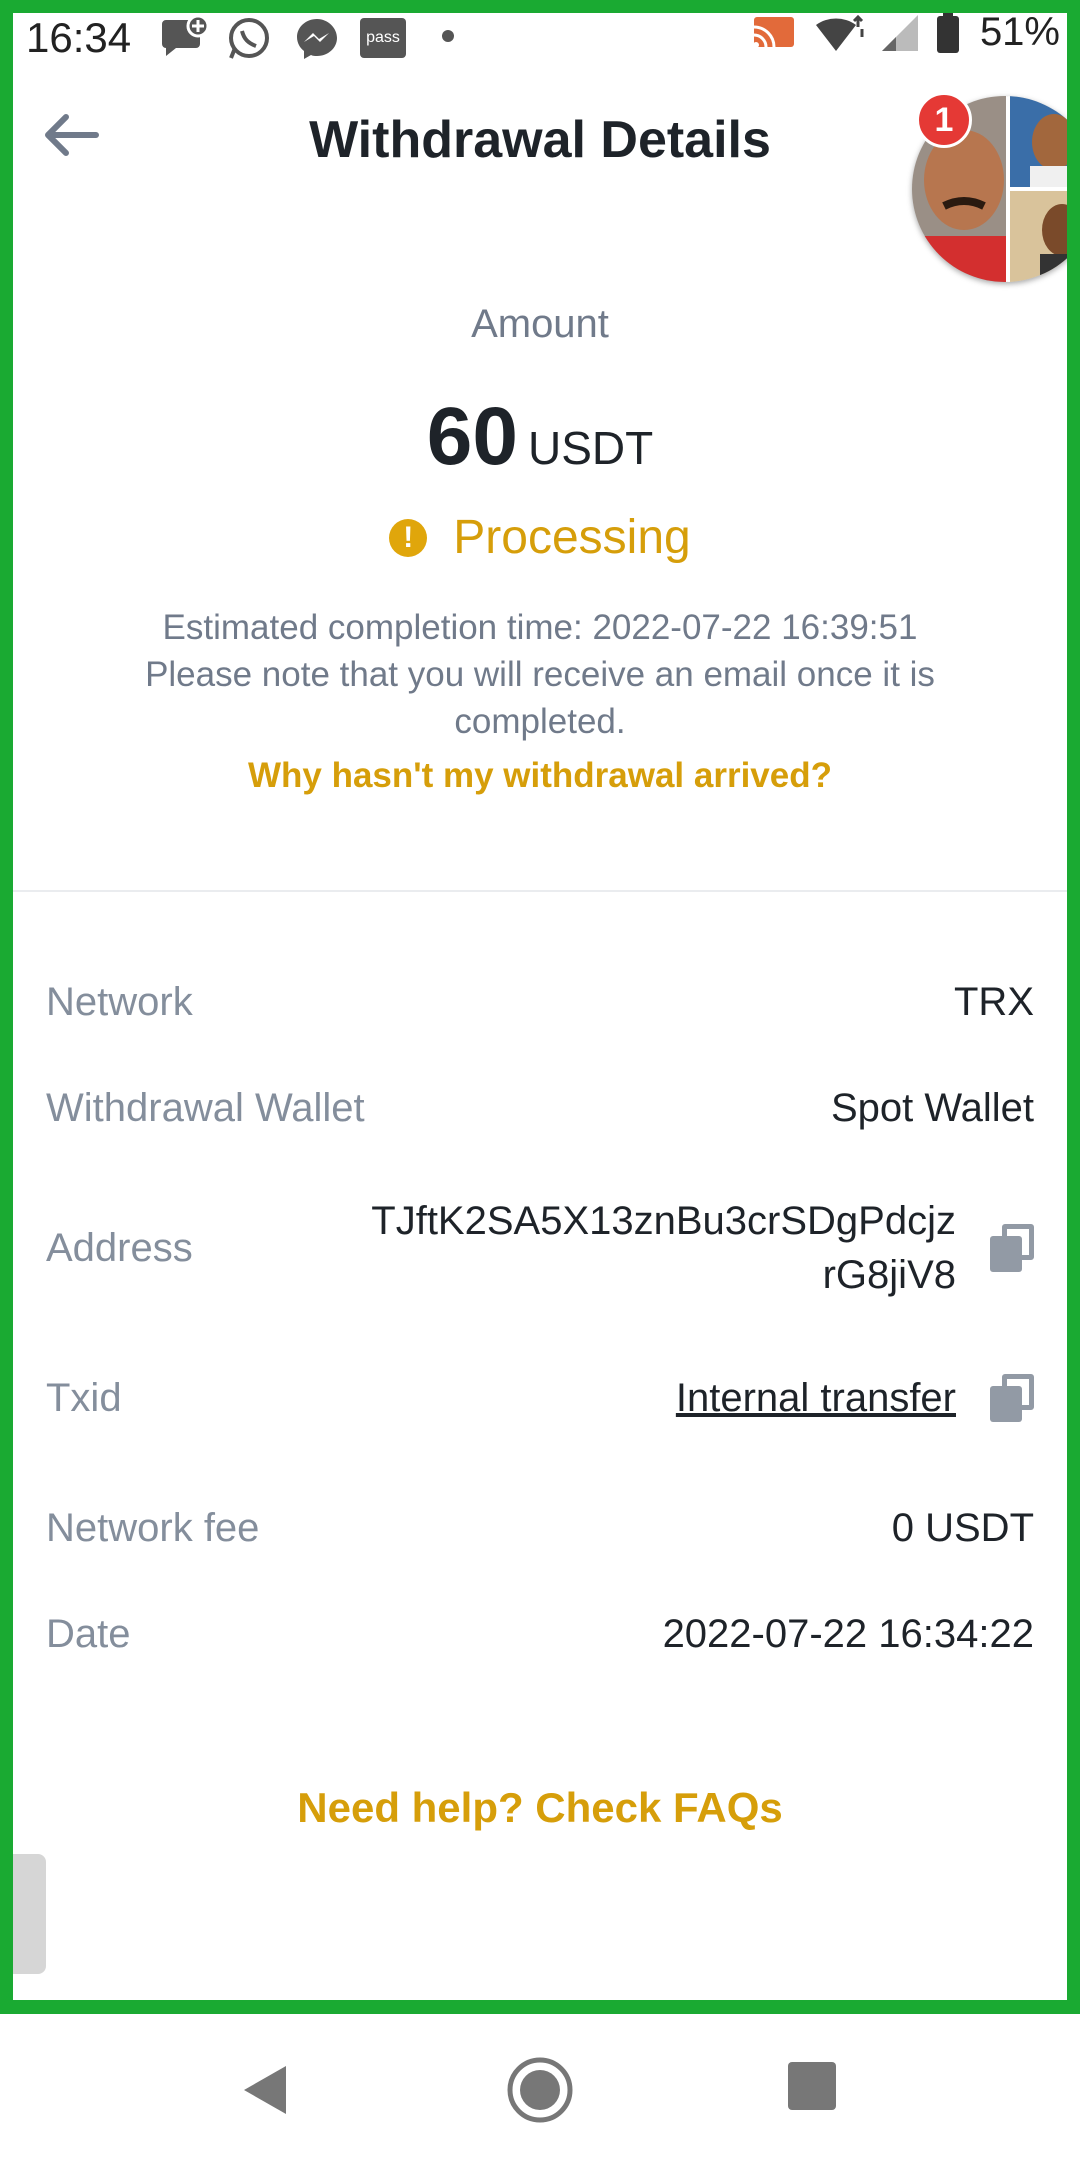 Image resolution: width=1080 pixels, height=2160 pixels. What do you see at coordinates (839, 32) in the screenshot?
I see `wifi-icon` at bounding box center [839, 32].